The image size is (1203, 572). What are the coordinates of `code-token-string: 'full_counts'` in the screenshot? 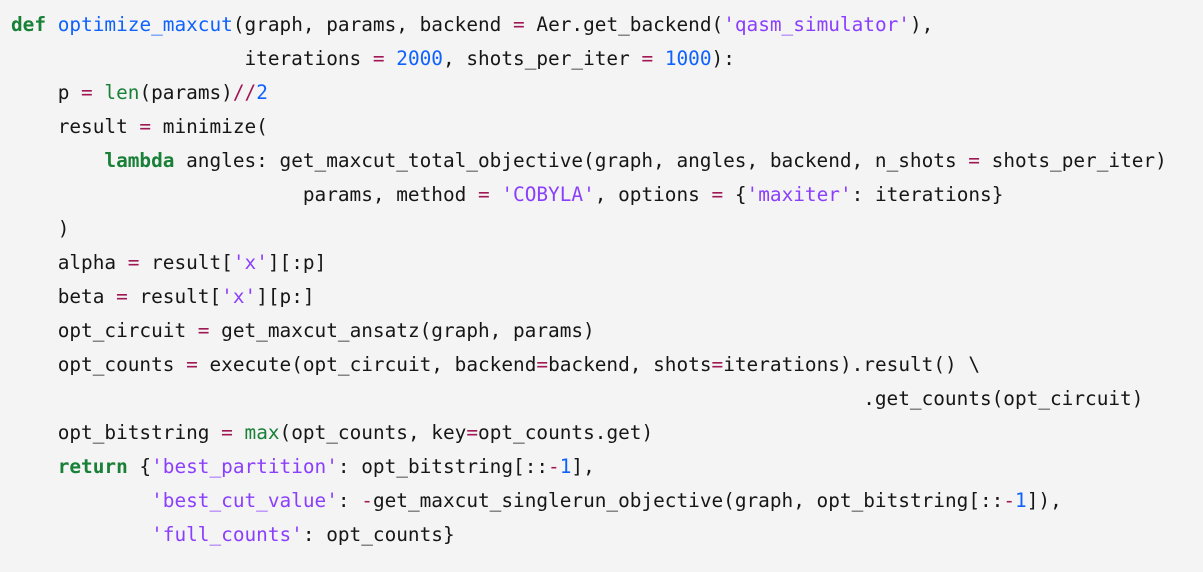 It's located at (227, 534).